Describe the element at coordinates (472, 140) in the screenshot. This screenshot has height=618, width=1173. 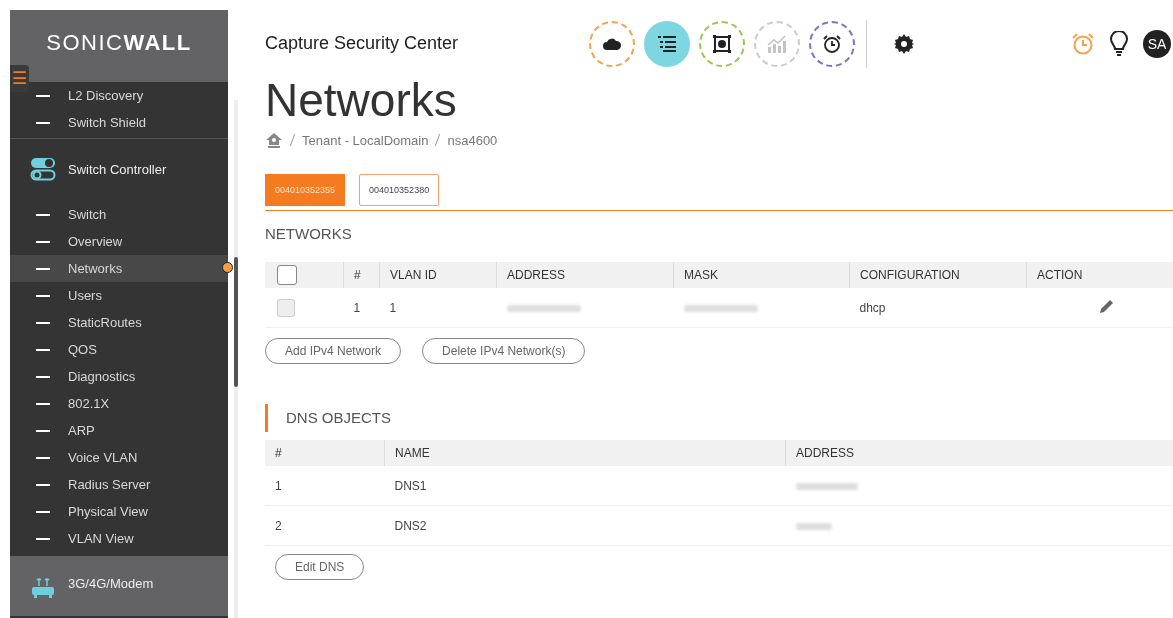
I see `breadcrumb-link: nsa4600` at that location.